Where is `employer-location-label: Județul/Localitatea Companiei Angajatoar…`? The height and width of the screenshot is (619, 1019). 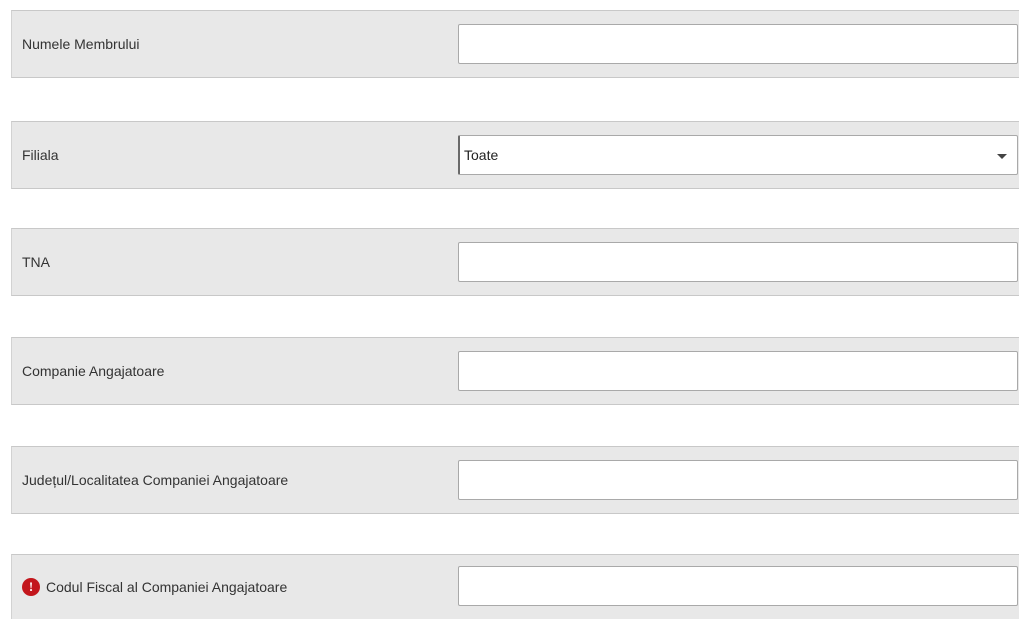 employer-location-label: Județul/Localitatea Companiei Angajatoar… is located at coordinates (155, 480).